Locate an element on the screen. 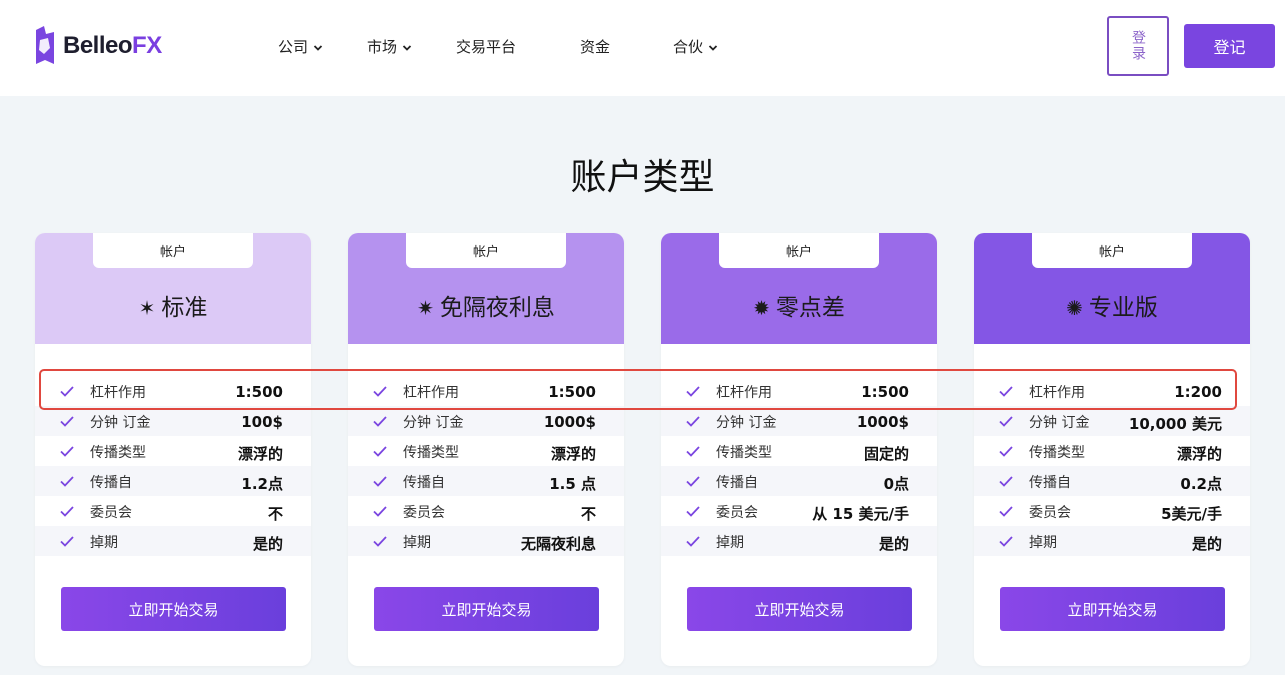 Image resolution: width=1285 pixels, height=675 pixels. card-title-text: 零点差 is located at coordinates (810, 308).